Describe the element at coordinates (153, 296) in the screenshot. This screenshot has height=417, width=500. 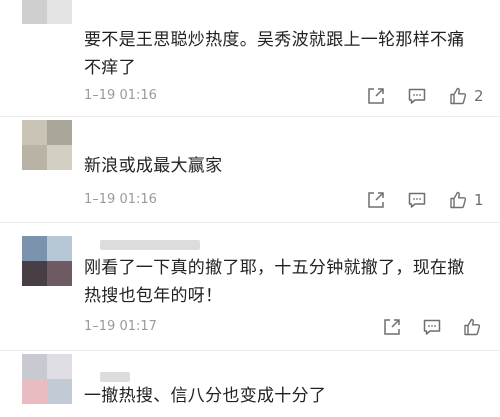
I see `comment-text-line: 热搜也包年的呀！` at that location.